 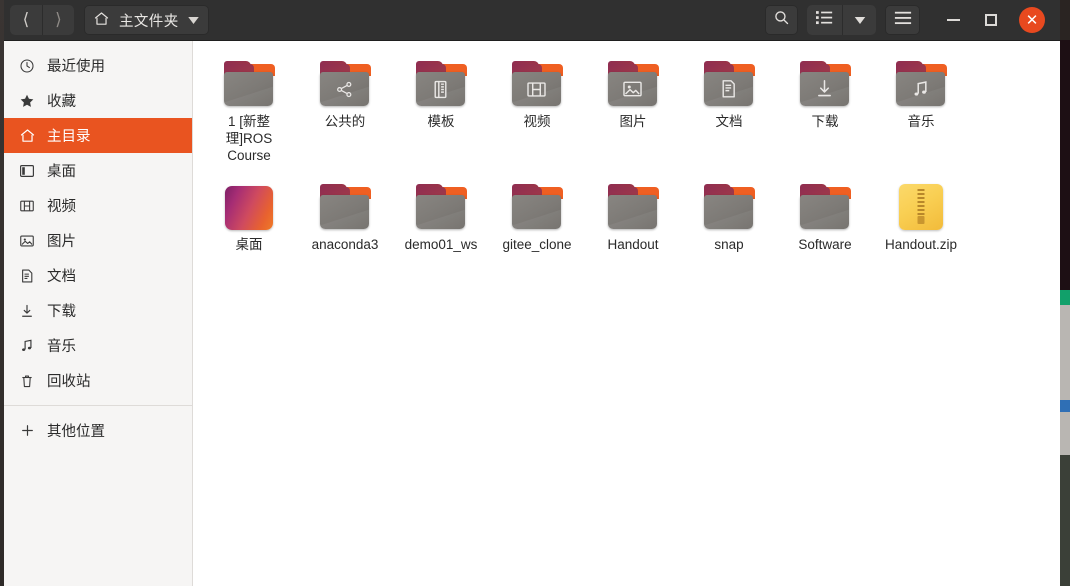 I want to click on list-view-icon, so click(x=824, y=20).